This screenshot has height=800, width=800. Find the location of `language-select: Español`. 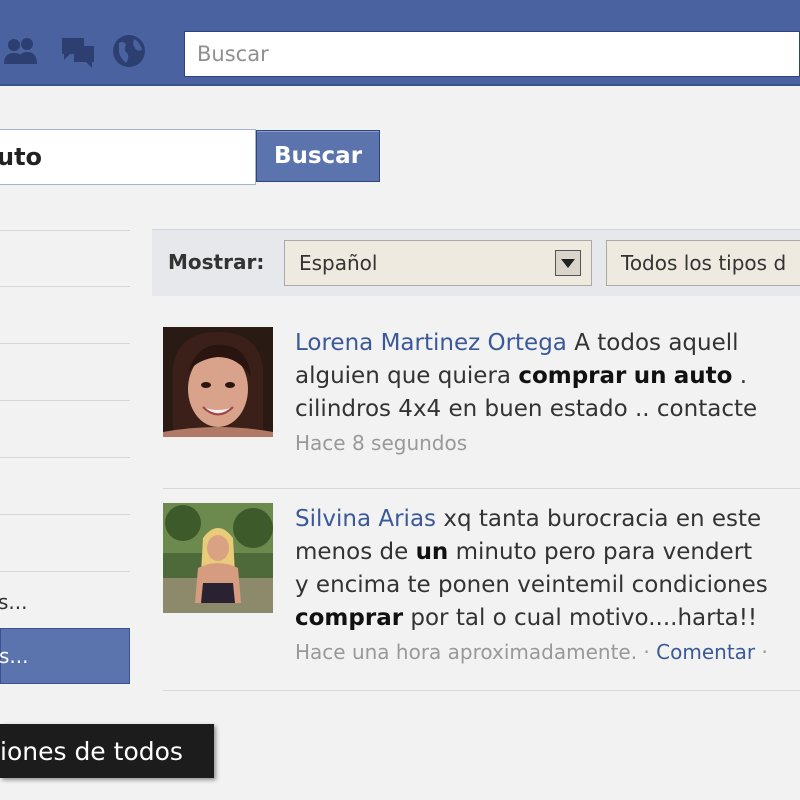

language-select: Español is located at coordinates (438, 263).